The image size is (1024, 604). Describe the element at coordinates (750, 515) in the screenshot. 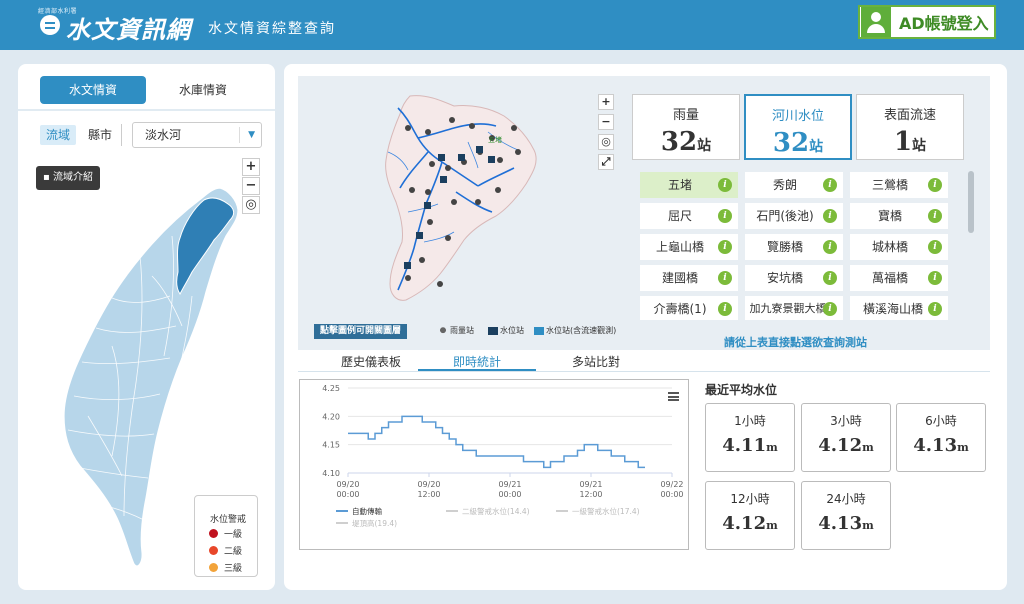

I see `avg-card-12h: 12小時 4.12m` at that location.